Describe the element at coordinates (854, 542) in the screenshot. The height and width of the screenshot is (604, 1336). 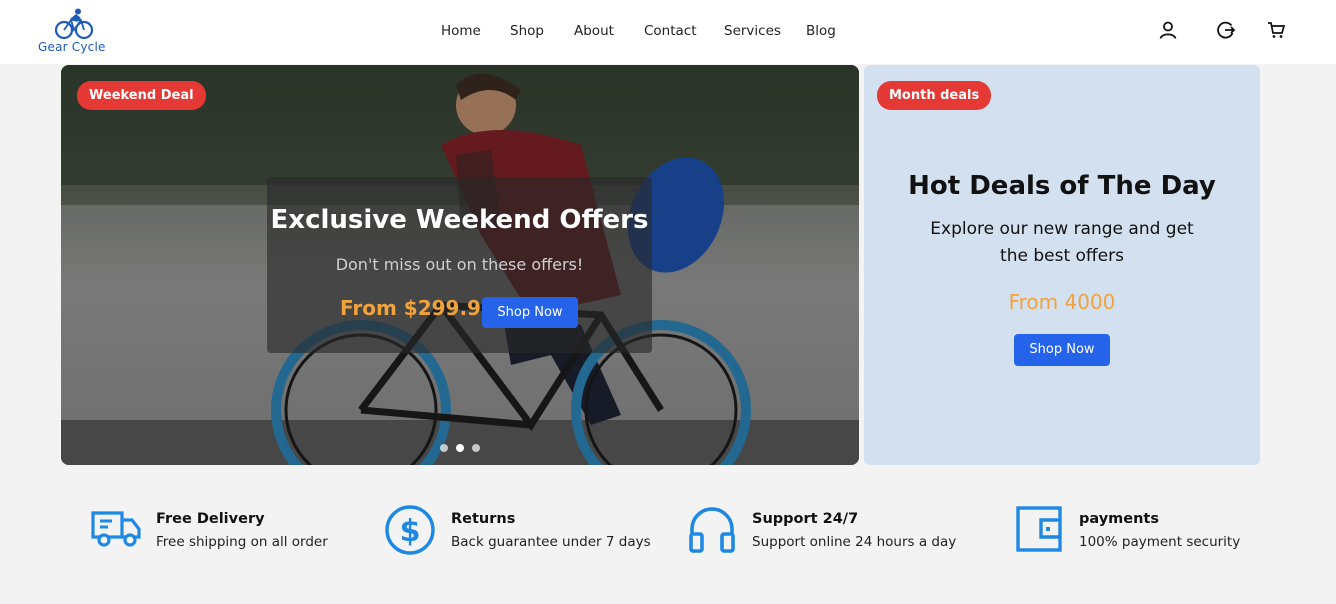
I see `feature-desc: Support online 24 hours a day` at that location.